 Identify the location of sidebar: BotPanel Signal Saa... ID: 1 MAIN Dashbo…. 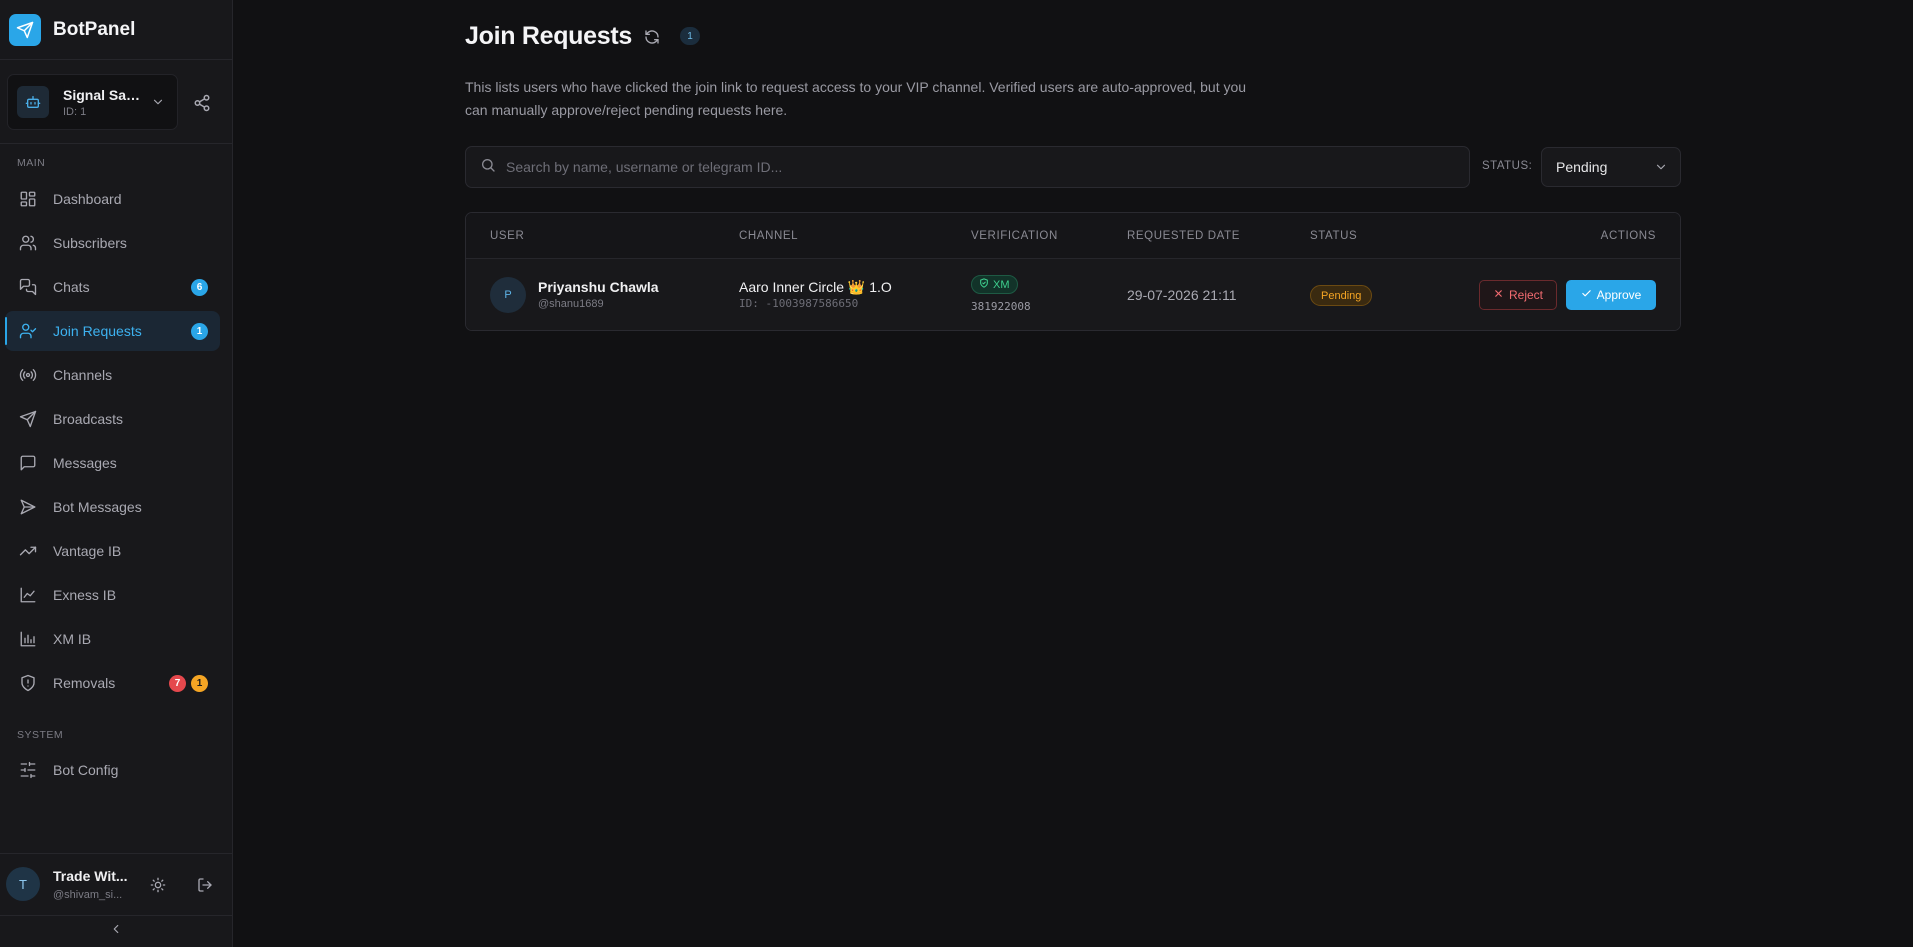
(116, 473).